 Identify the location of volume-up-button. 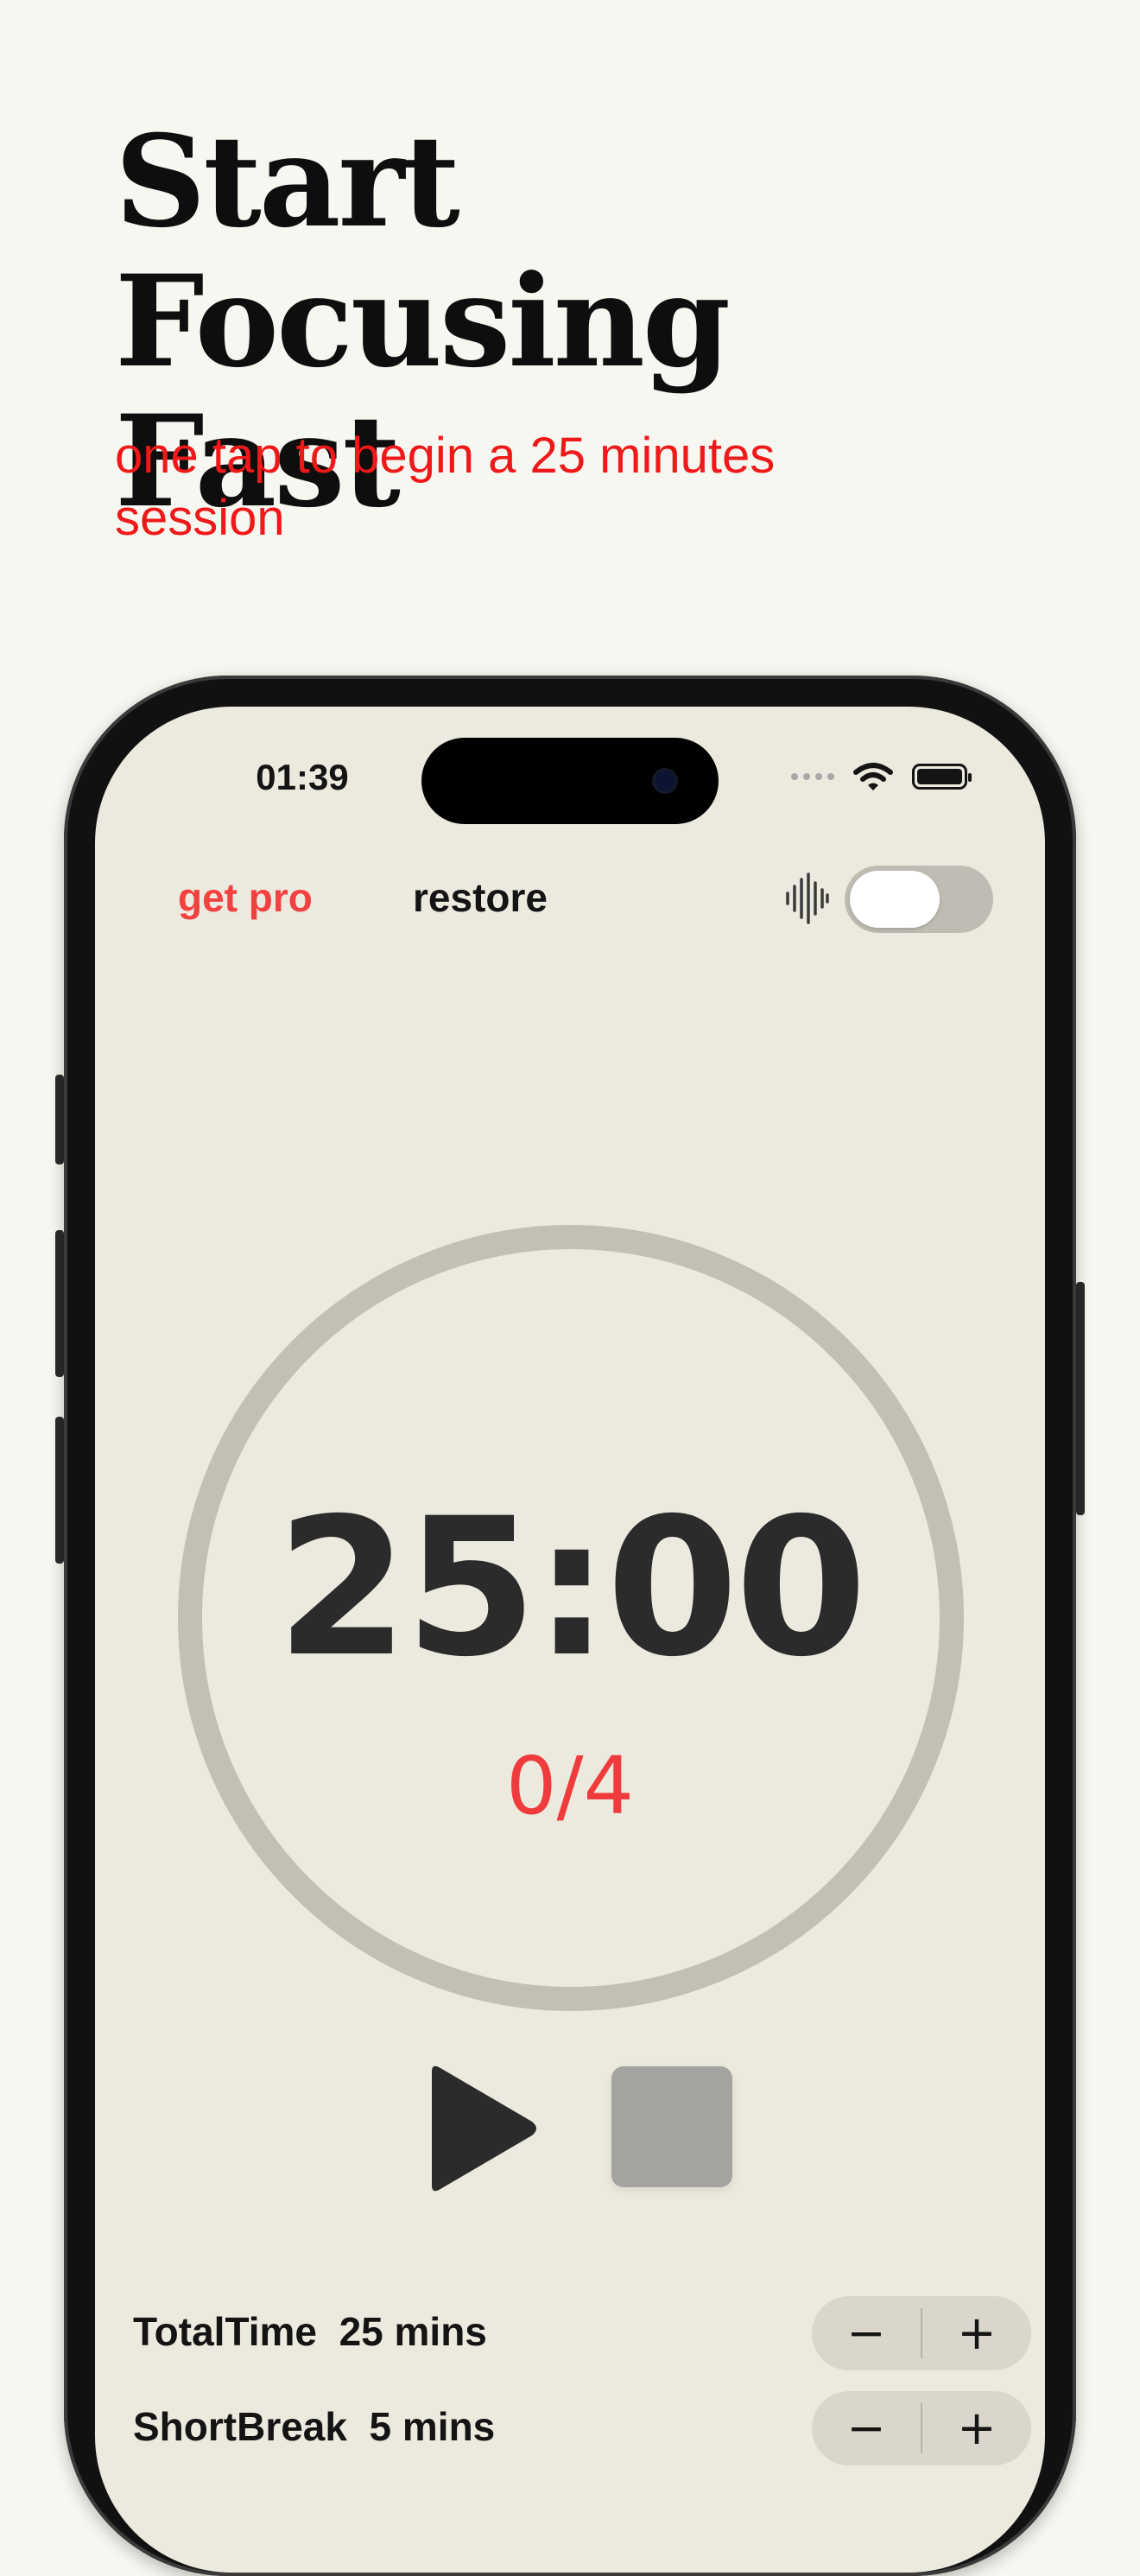
(59, 1303).